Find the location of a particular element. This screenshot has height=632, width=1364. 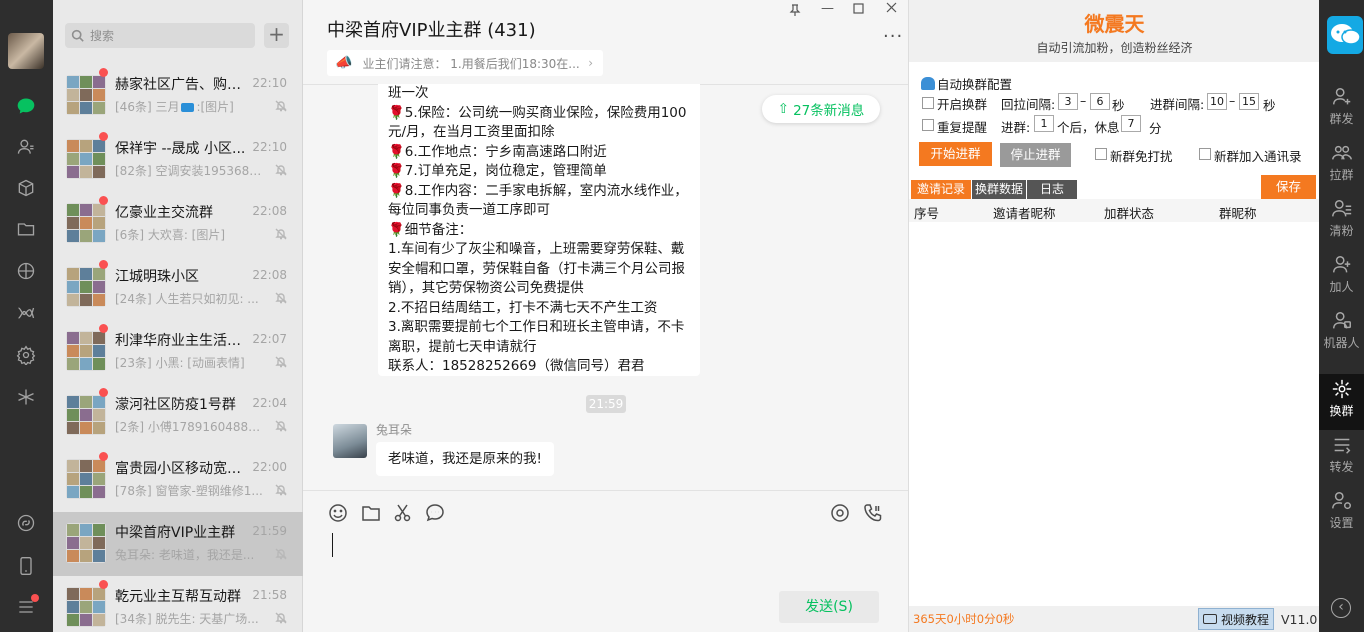

chat-time: 21:59 is located at coordinates (269, 531).